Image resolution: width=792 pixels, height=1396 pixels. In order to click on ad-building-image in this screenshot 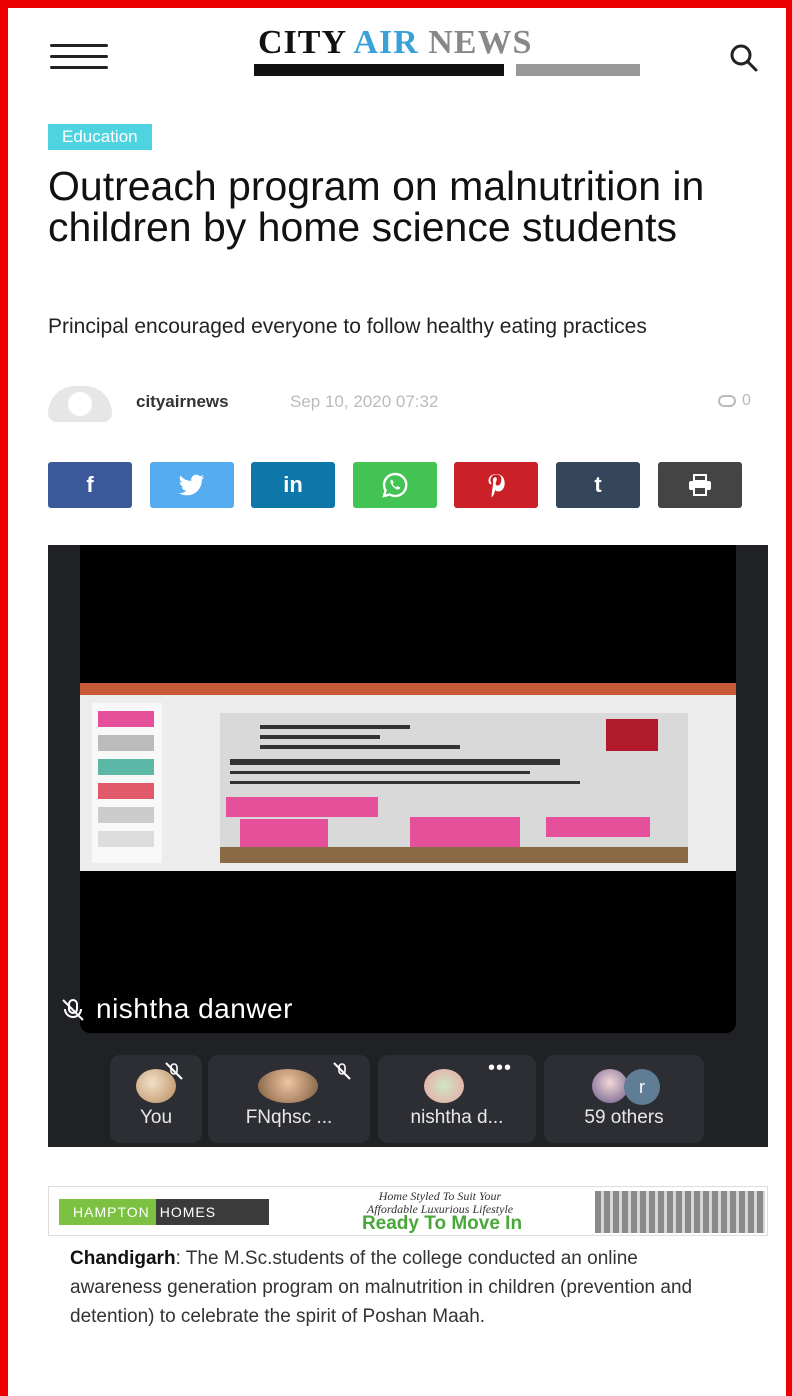, I will do `click(680, 1212)`.